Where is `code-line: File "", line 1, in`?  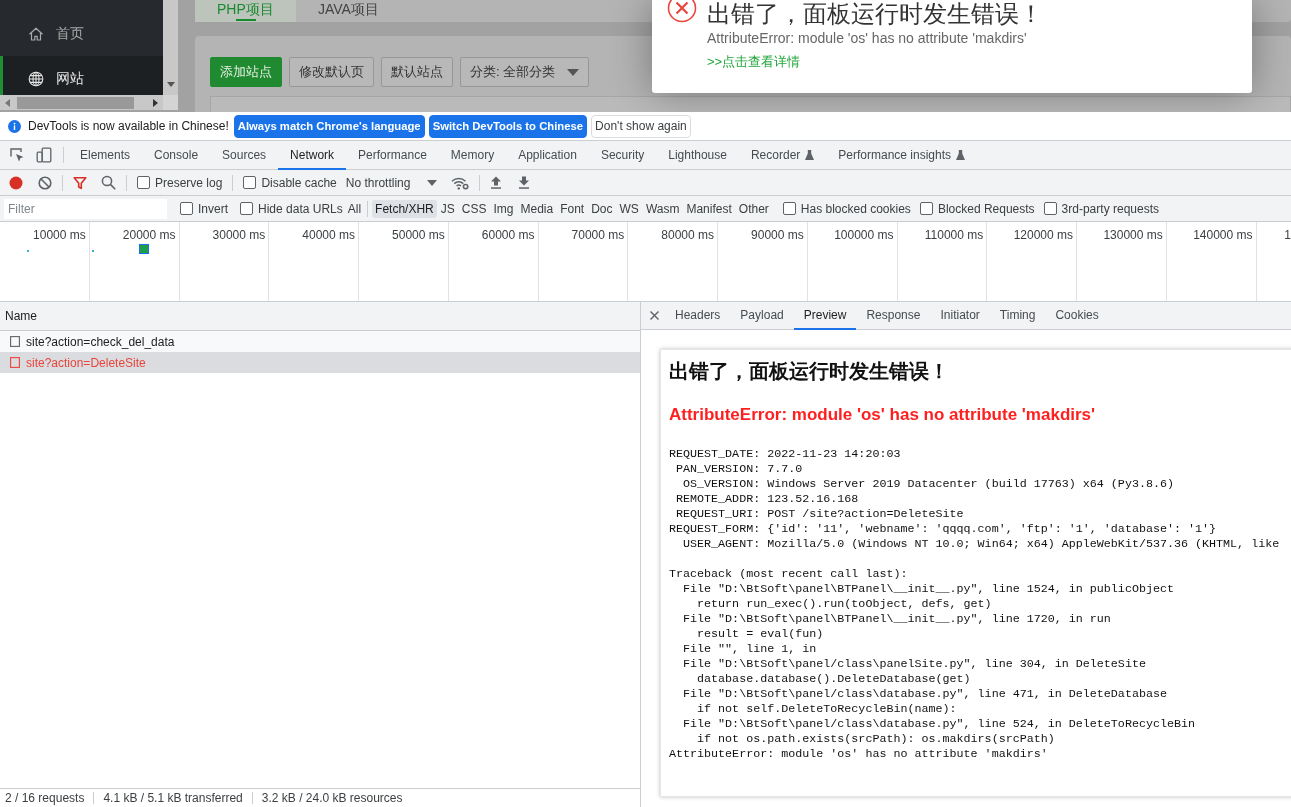 code-line: File "", line 1, in is located at coordinates (749, 649).